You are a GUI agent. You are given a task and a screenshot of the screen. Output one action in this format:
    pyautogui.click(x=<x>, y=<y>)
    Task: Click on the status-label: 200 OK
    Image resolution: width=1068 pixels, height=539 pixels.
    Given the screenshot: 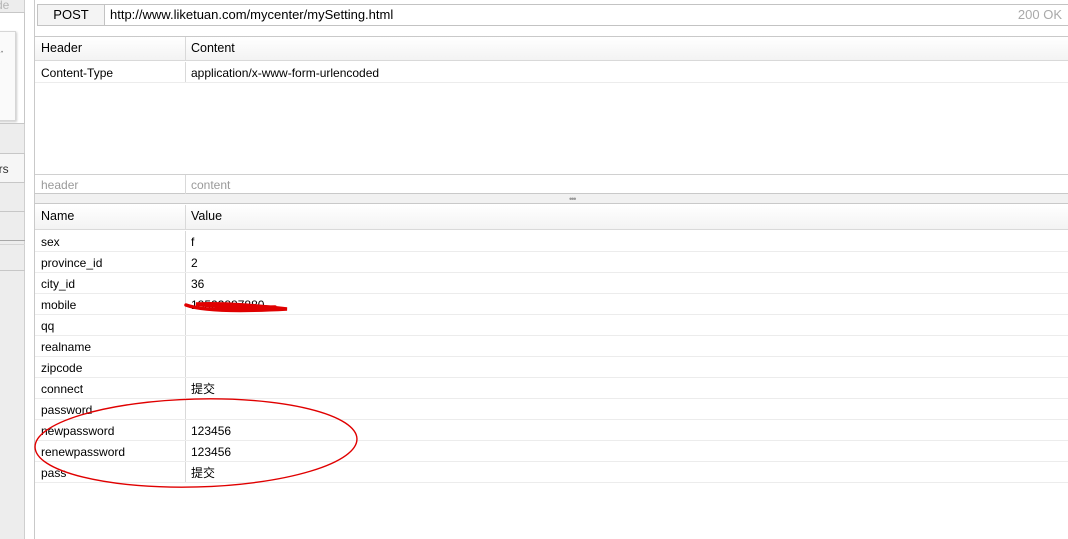 What is the action you would take?
    pyautogui.click(x=1039, y=14)
    